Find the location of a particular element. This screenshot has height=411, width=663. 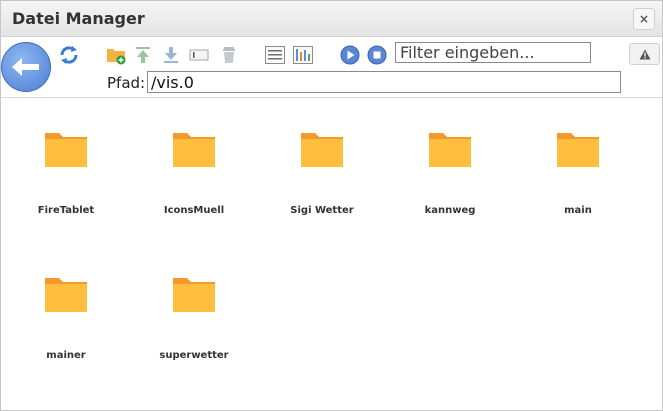

stop-icon is located at coordinates (377, 55).